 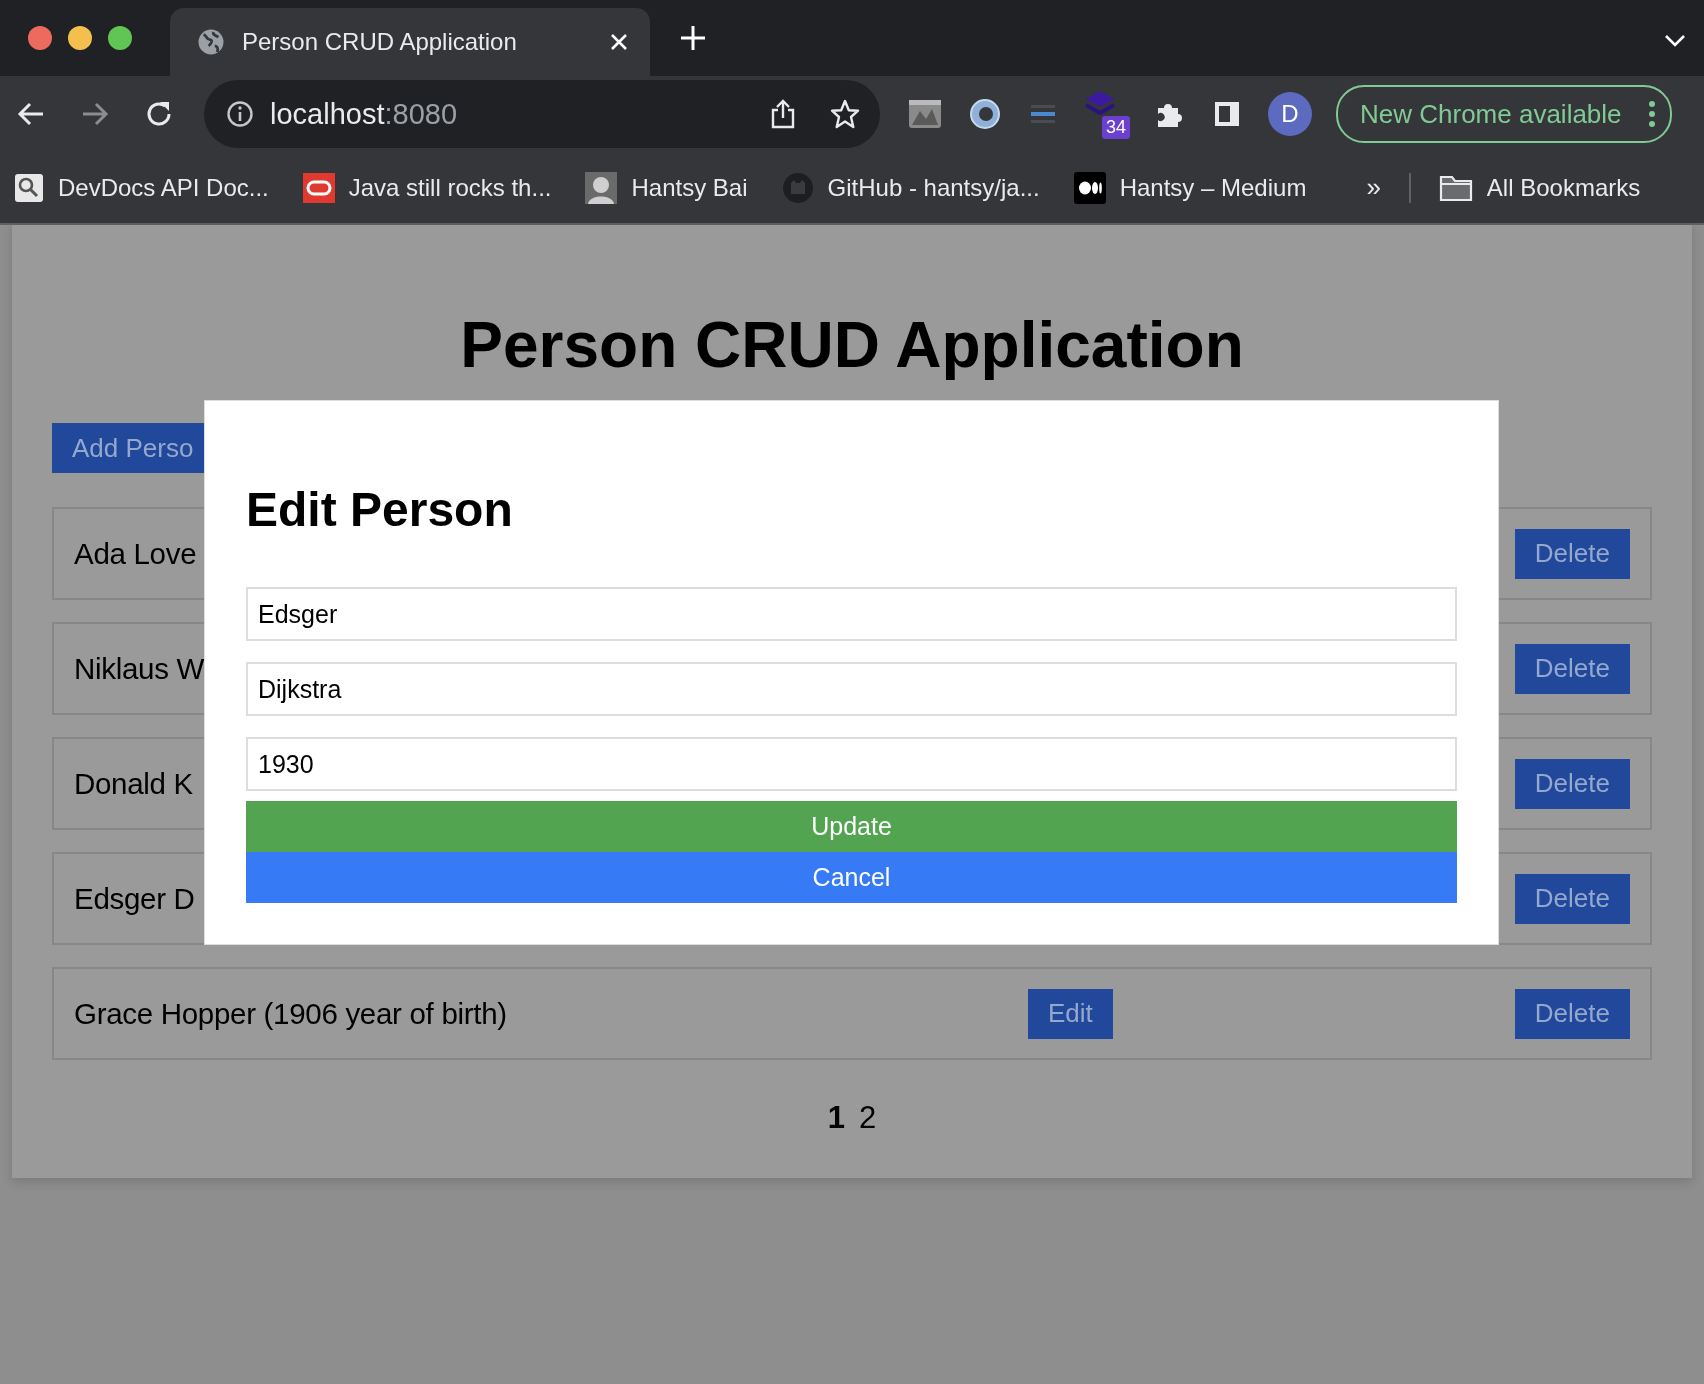 What do you see at coordinates (666, 187) in the screenshot?
I see `bookmark: Hantsy Bai` at bounding box center [666, 187].